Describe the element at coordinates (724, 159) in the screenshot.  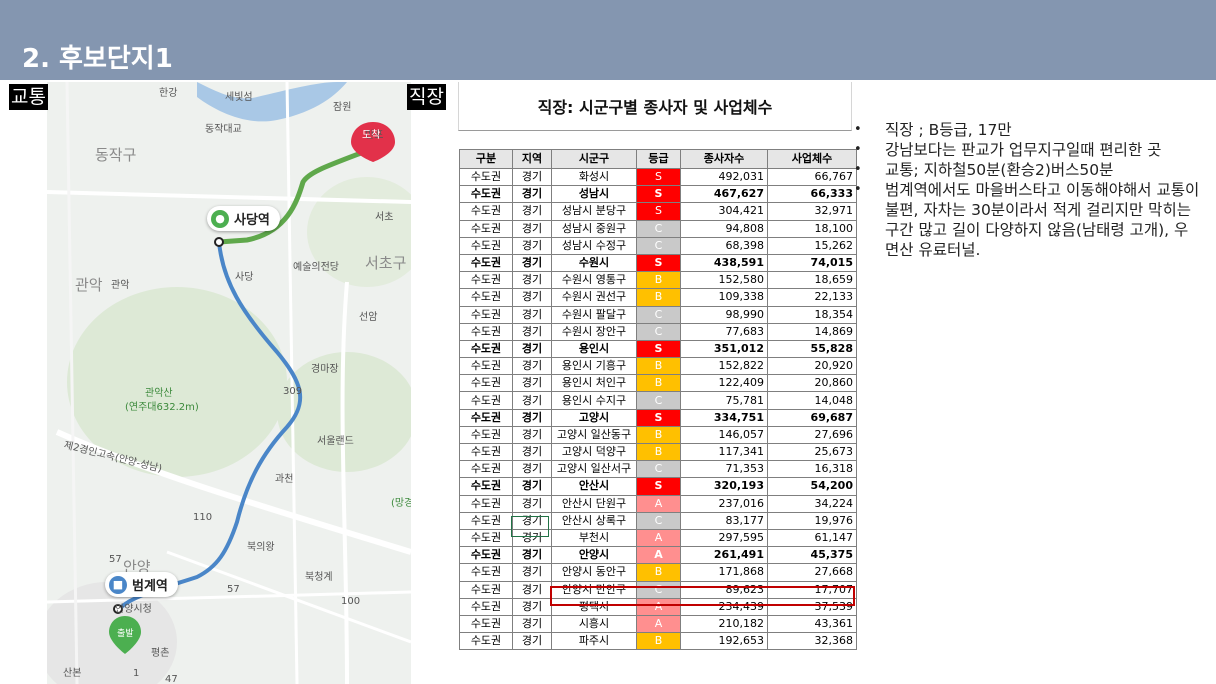
I see `header-workers: 종사자수` at that location.